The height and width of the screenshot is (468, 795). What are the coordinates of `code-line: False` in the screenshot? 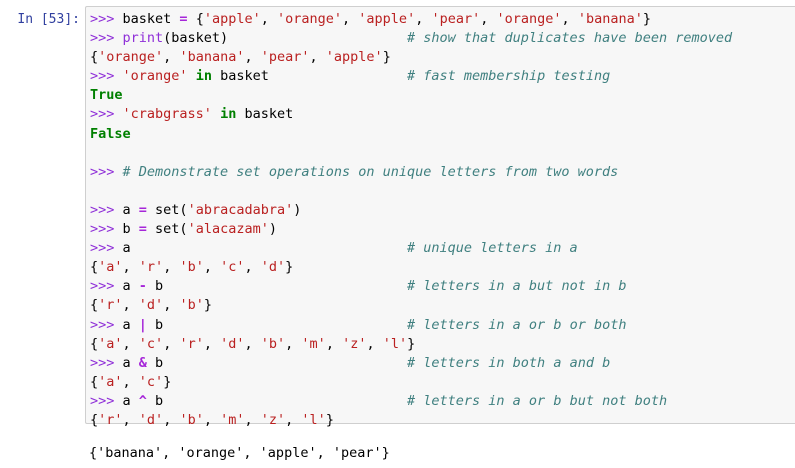 It's located at (411, 134).